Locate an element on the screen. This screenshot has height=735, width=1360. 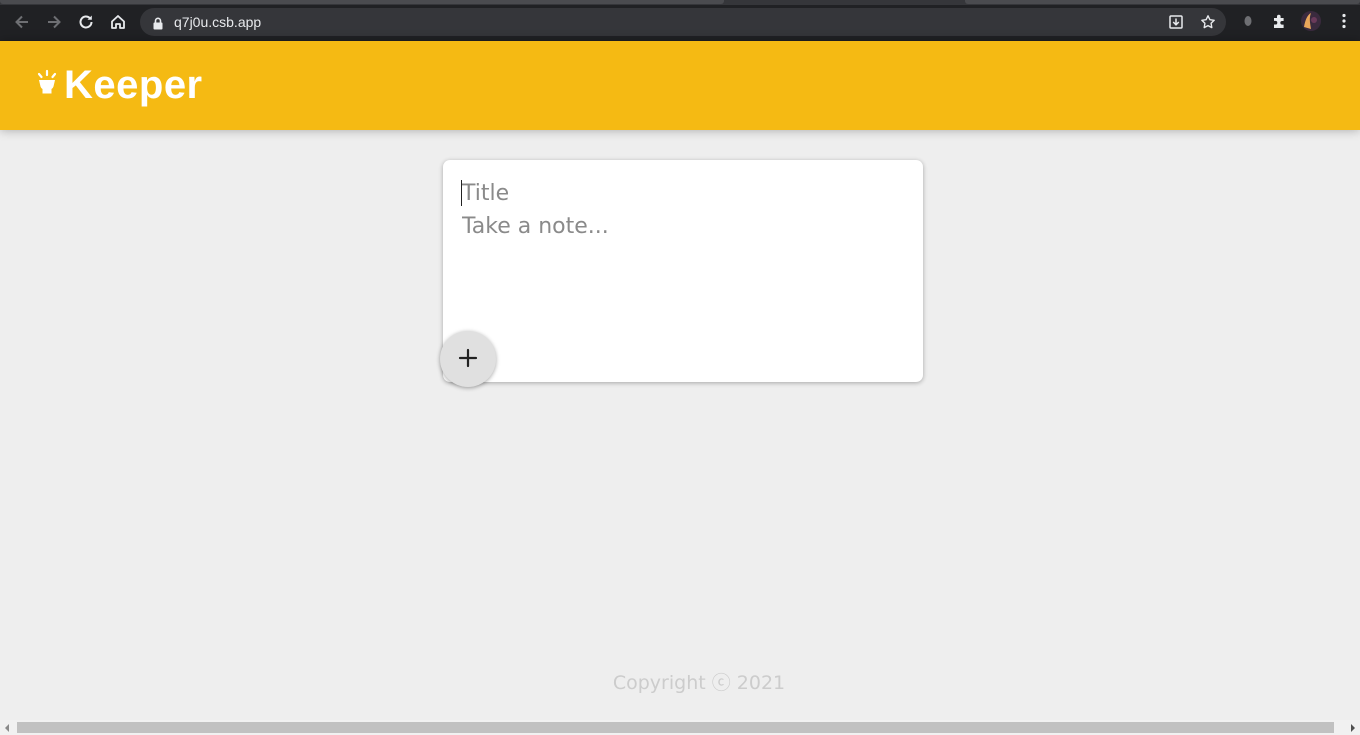
note-content-textarea is located at coordinates (682, 269).